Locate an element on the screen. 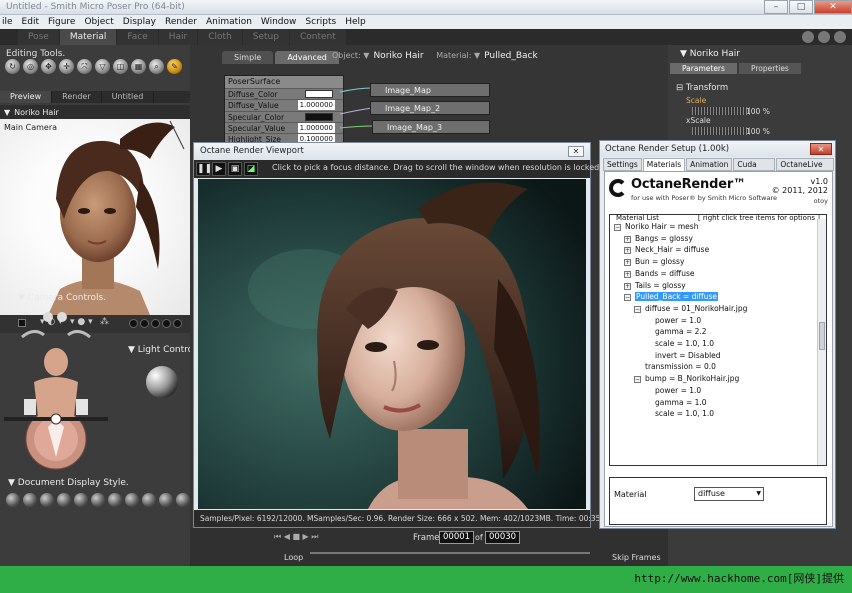  style-flat-shaded is located at coordinates (98, 500).